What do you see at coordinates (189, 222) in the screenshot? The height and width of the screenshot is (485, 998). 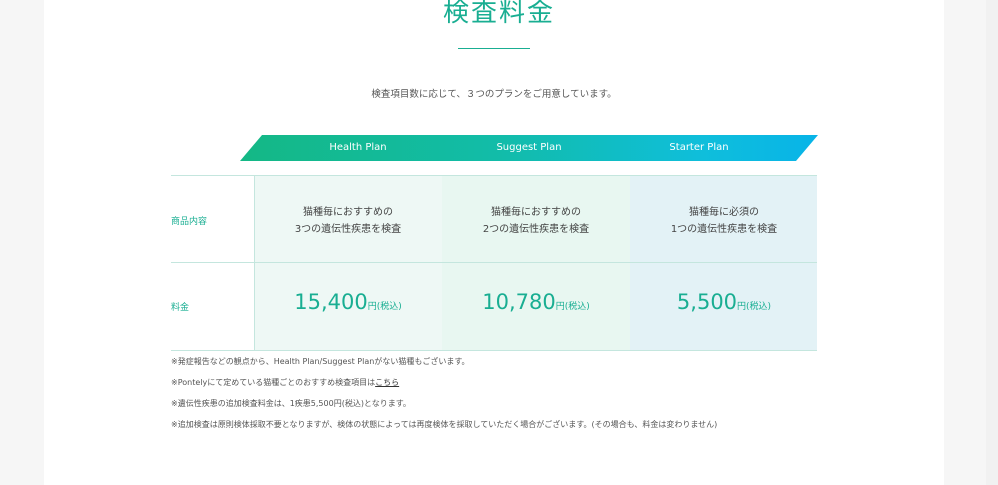 I see `row-label-content: 商品内容` at bounding box center [189, 222].